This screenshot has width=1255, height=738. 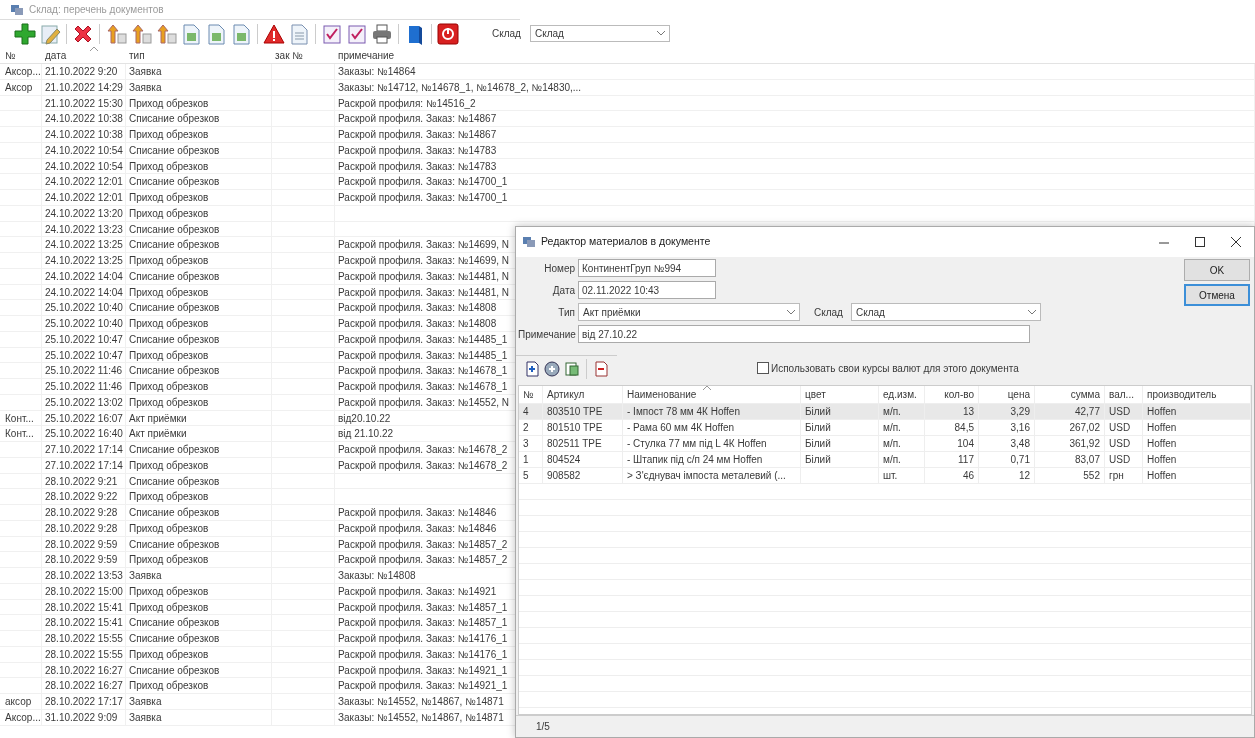 What do you see at coordinates (575, 412) in the screenshot?
I see `table-cell-text: 803510 TPE` at bounding box center [575, 412].